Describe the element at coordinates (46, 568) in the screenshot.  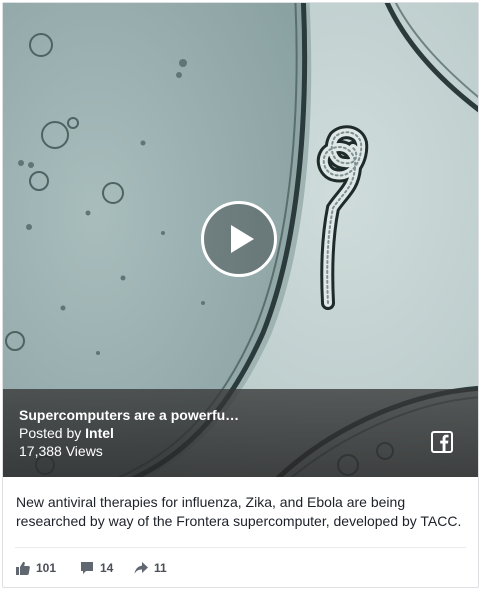
I see `like-count: 101` at that location.